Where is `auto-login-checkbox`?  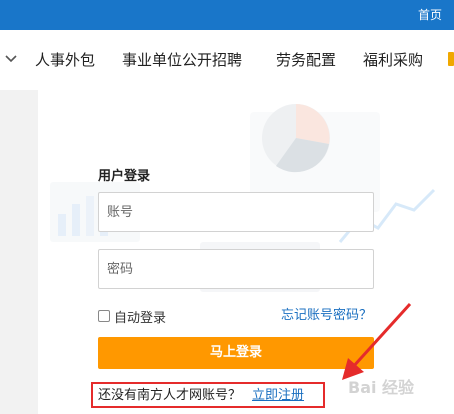 auto-login-checkbox is located at coordinates (104, 316).